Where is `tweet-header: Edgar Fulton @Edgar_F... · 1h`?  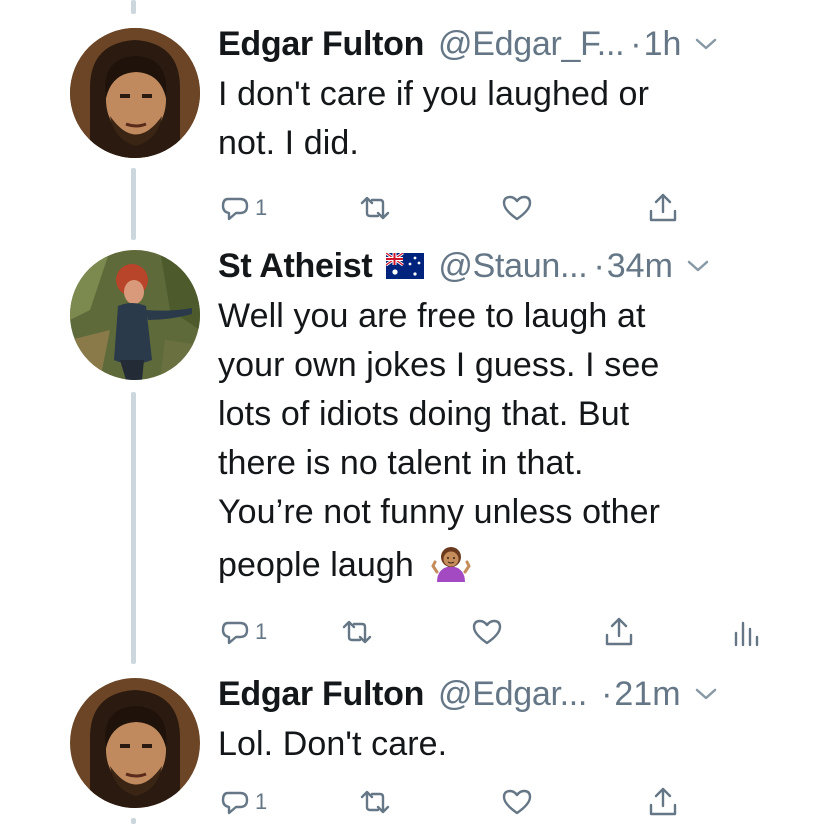 tweet-header: Edgar Fulton @Edgar_F... · 1h is located at coordinates (498, 44).